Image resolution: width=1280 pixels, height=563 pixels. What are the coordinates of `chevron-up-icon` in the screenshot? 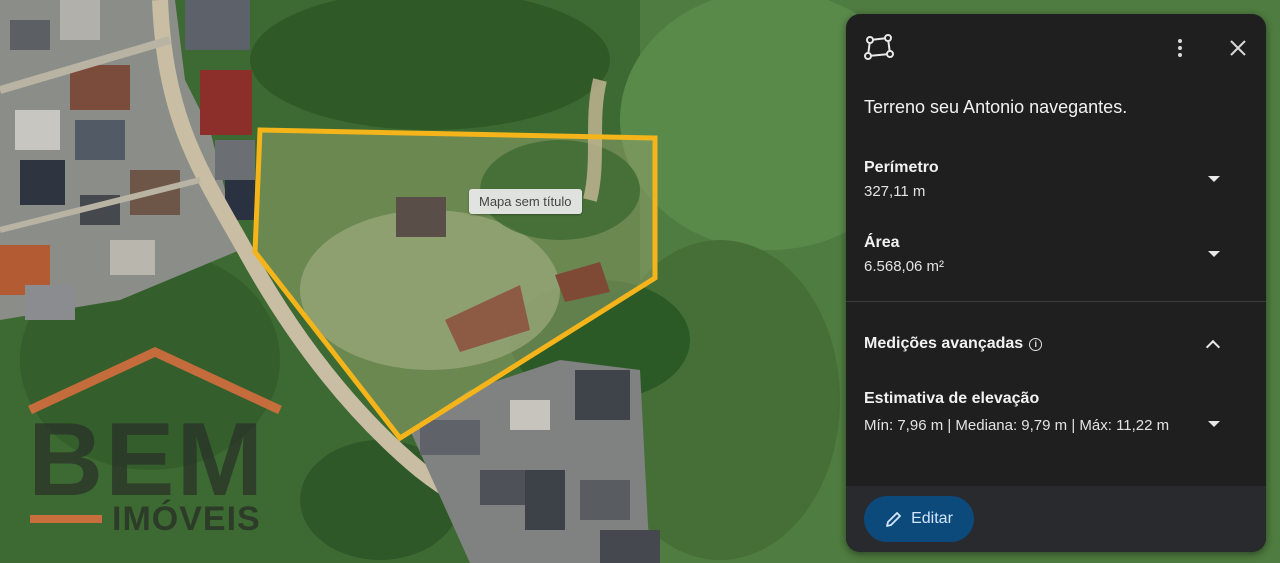 It's located at (1213, 347).